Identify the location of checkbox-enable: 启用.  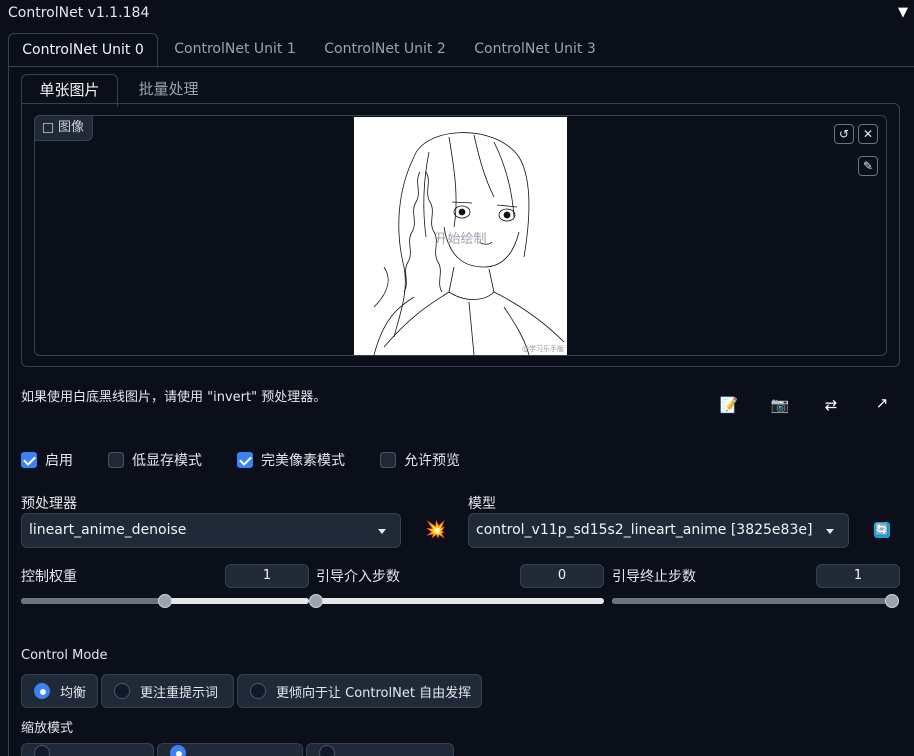
(47, 460).